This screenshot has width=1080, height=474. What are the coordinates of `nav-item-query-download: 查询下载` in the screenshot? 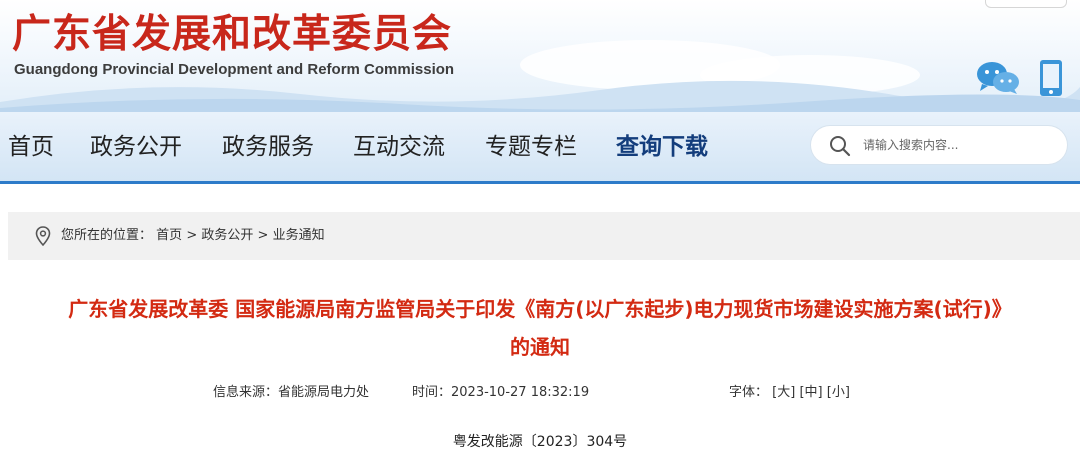 It's located at (662, 147).